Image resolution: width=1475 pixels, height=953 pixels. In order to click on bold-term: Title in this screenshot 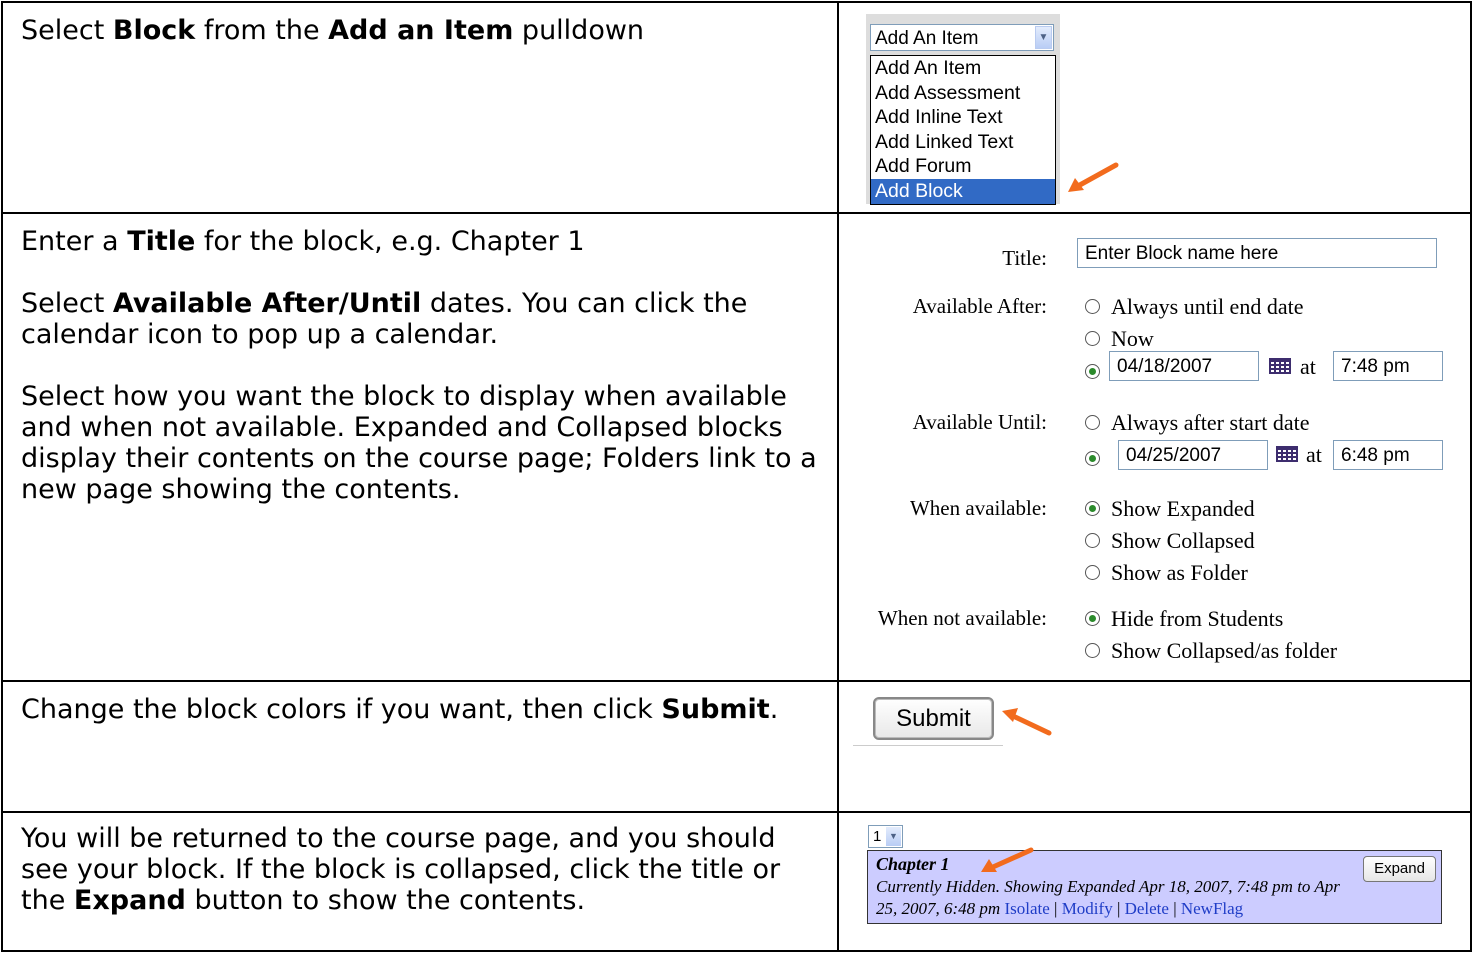, I will do `click(161, 241)`.